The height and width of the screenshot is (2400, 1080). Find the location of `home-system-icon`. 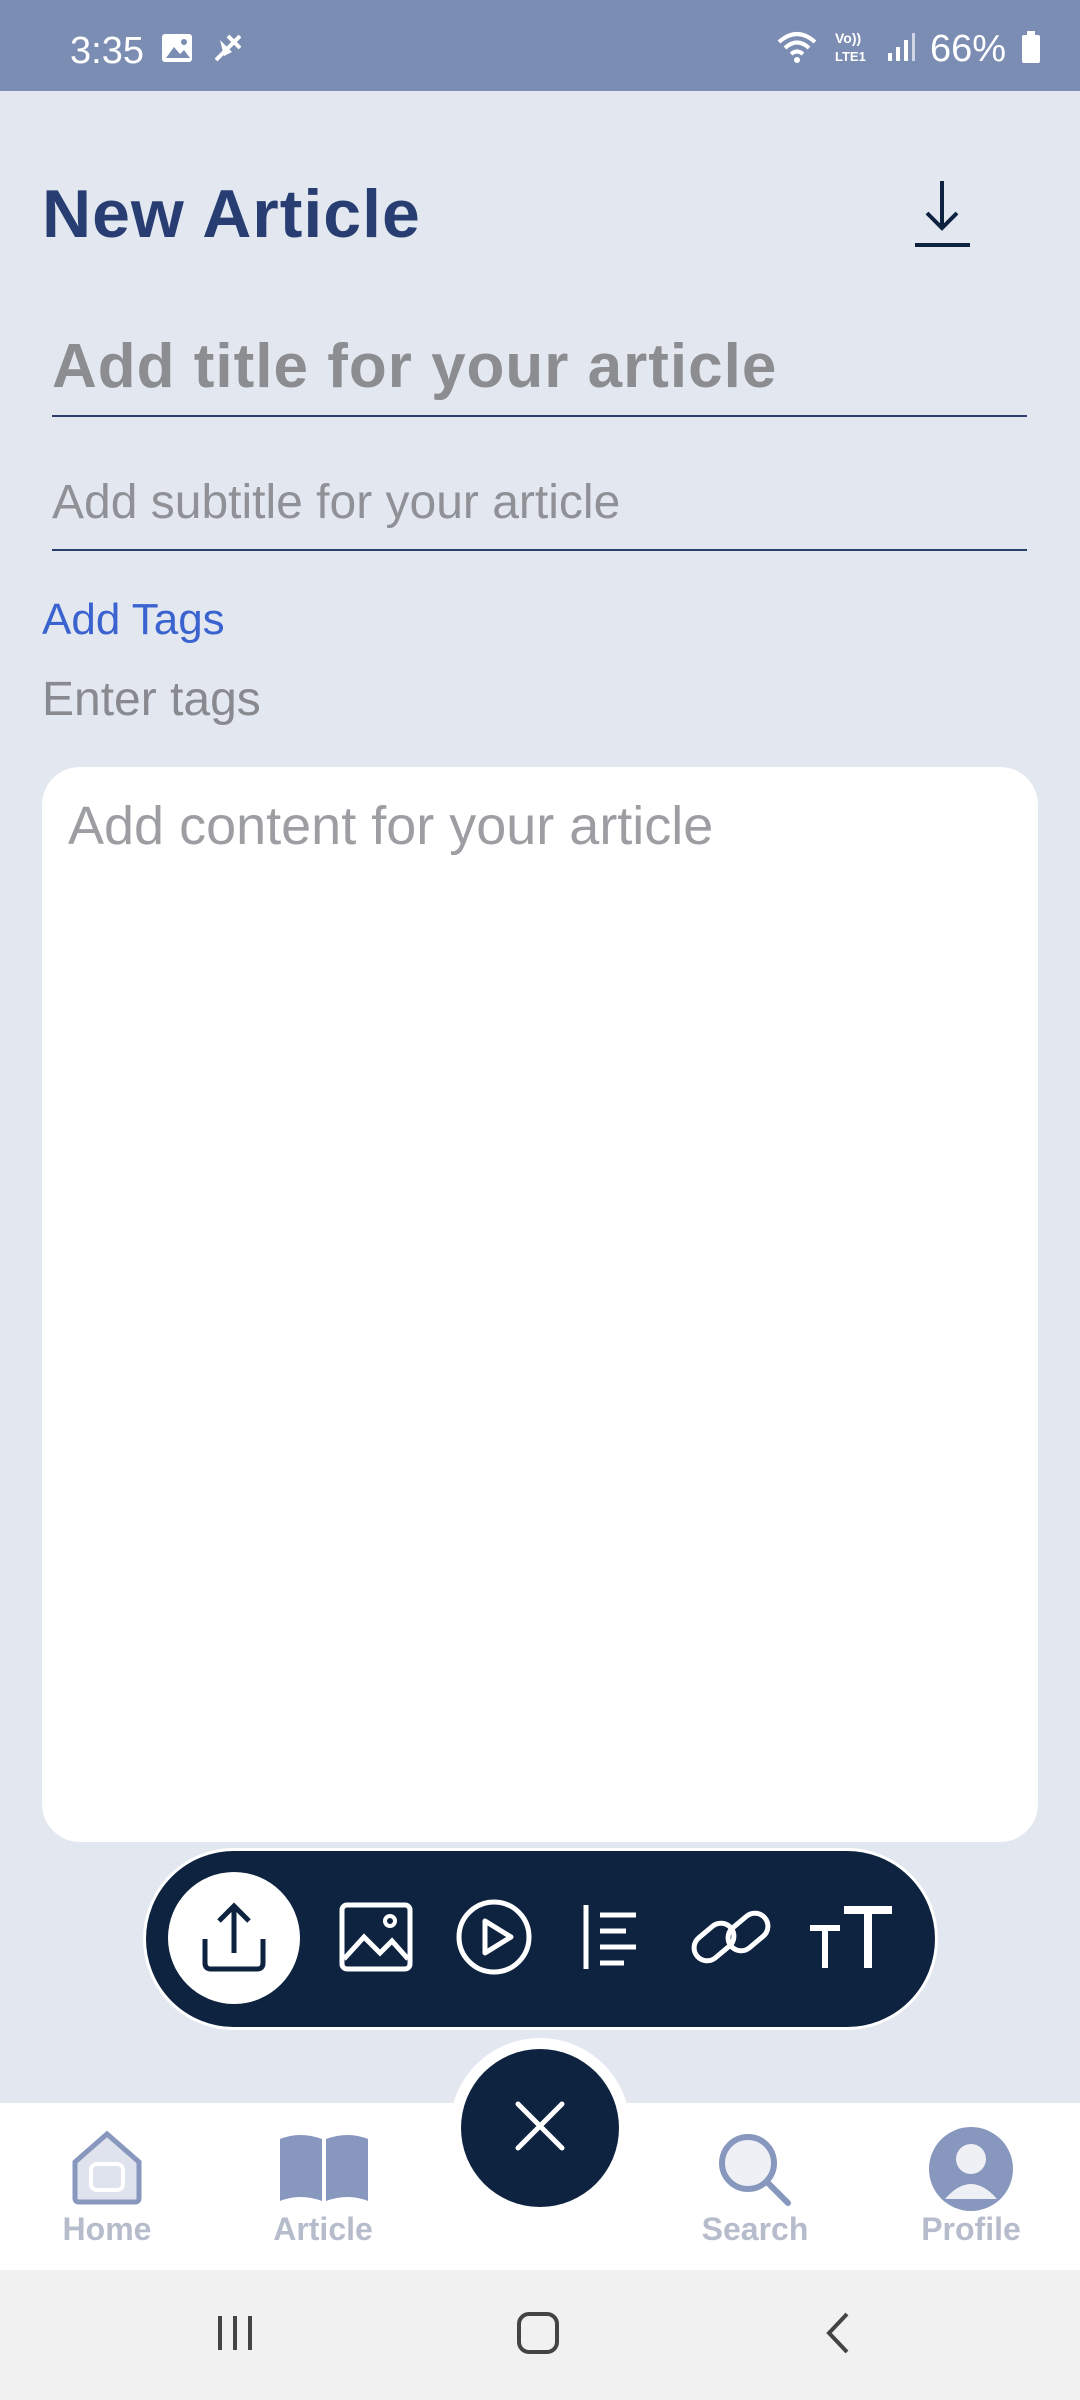

home-system-icon is located at coordinates (538, 2335).